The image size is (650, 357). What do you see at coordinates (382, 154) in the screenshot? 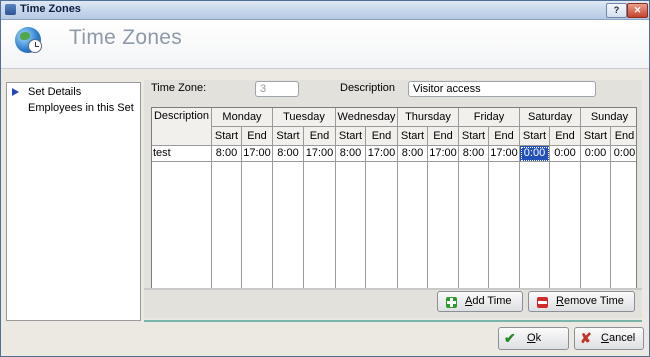
I see `wednesday-end-cell: 17:00` at bounding box center [382, 154].